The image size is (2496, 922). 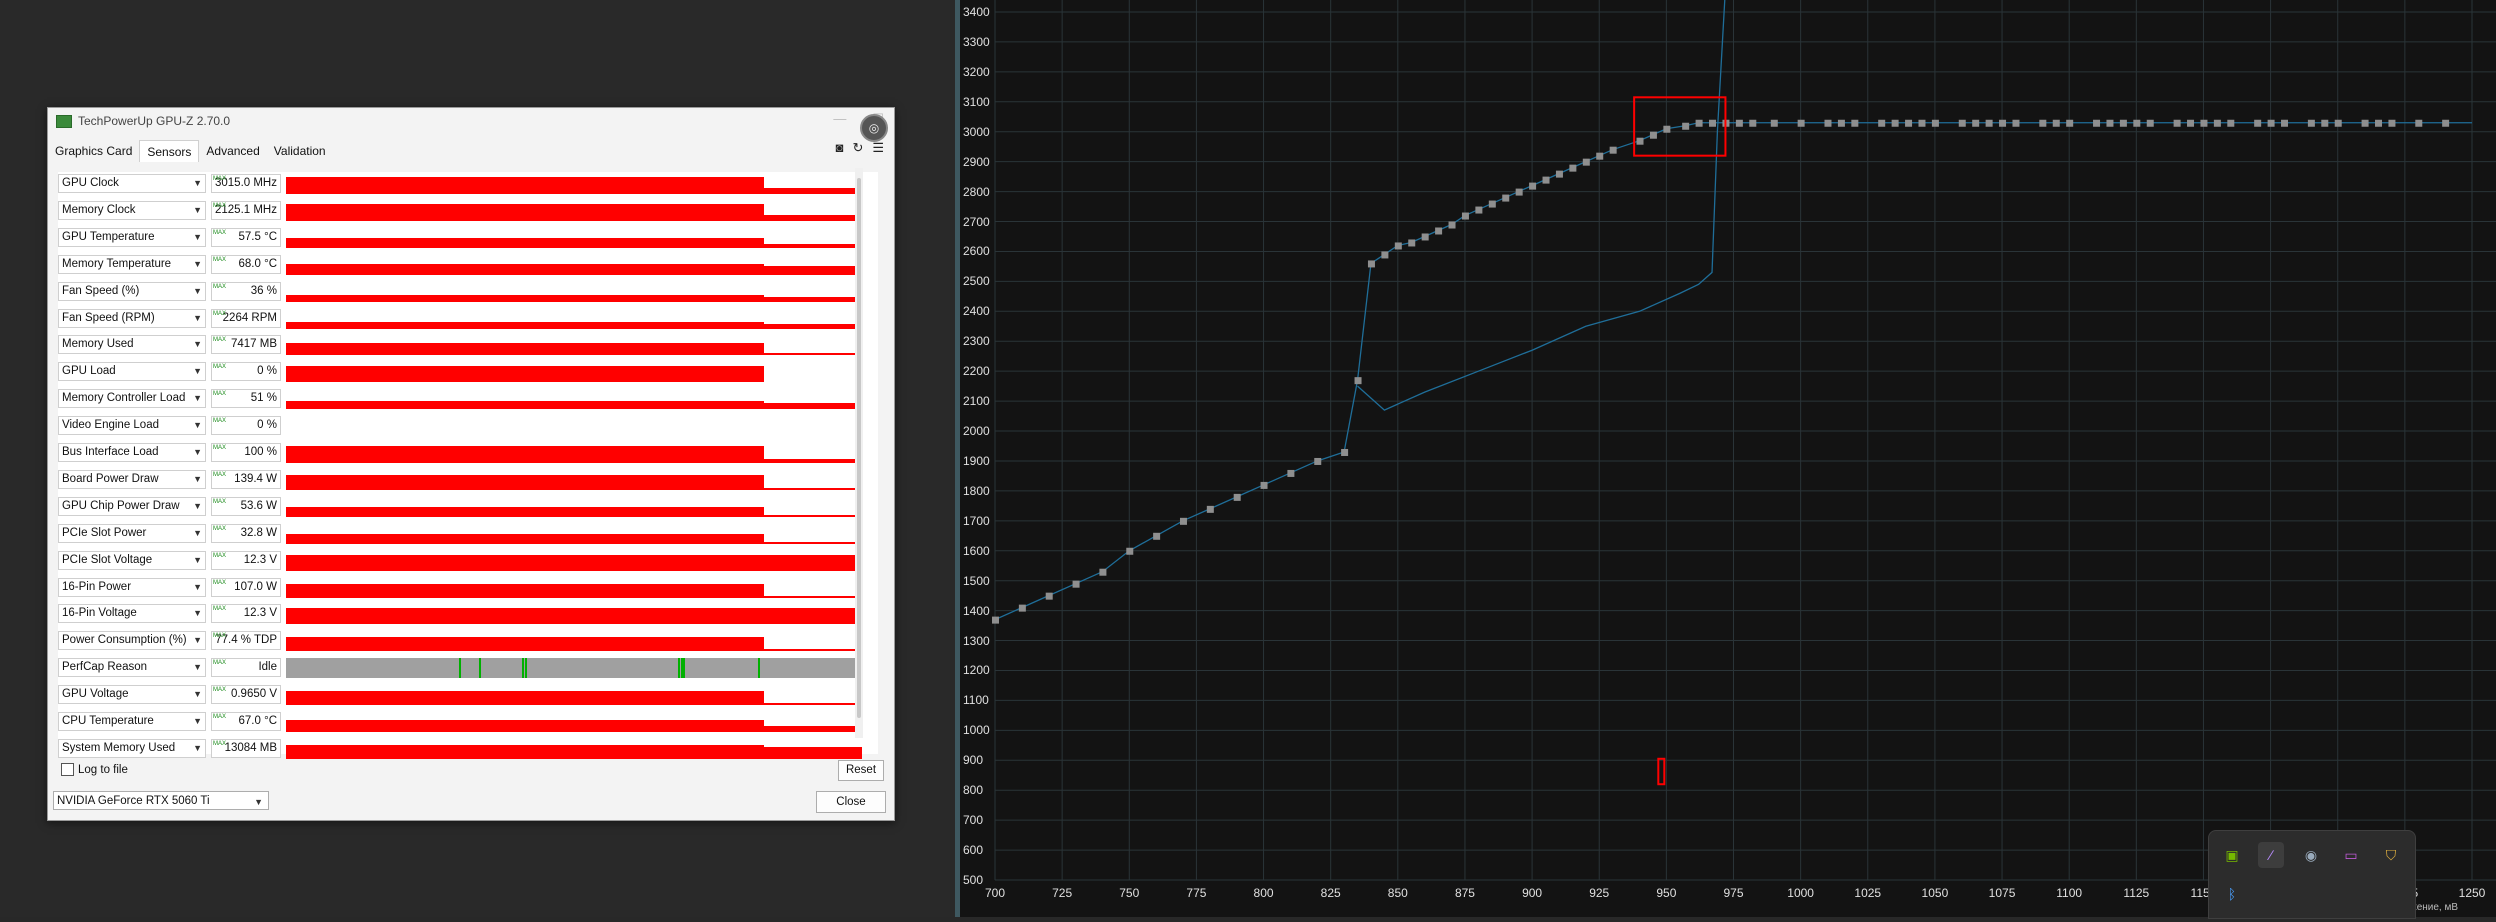 I want to click on minimize-button: —, so click(x=839, y=119).